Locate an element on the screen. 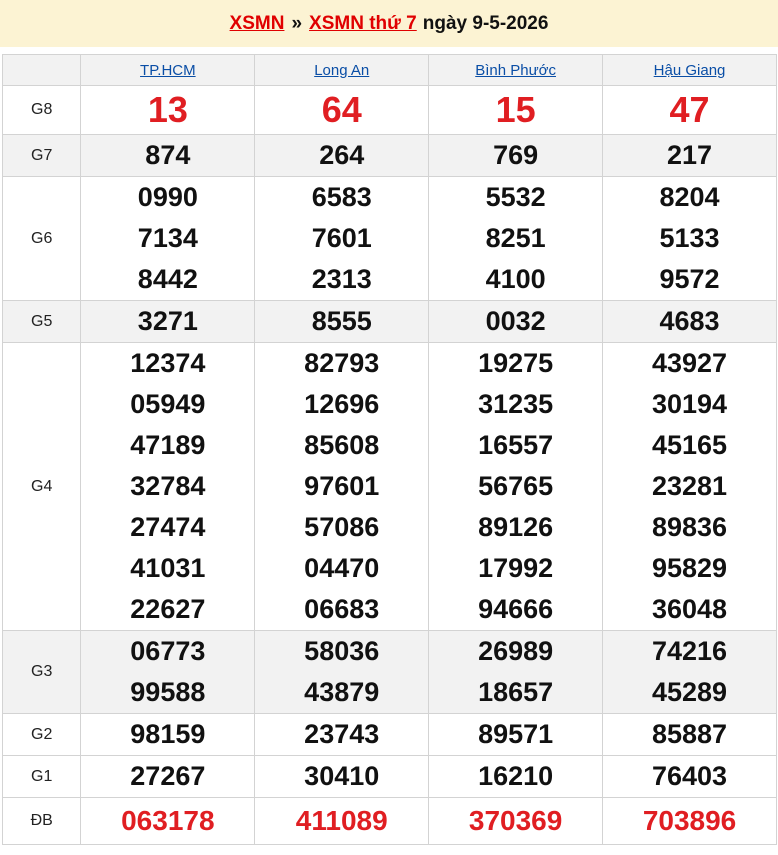  prize-number: 12696 is located at coordinates (342, 404).